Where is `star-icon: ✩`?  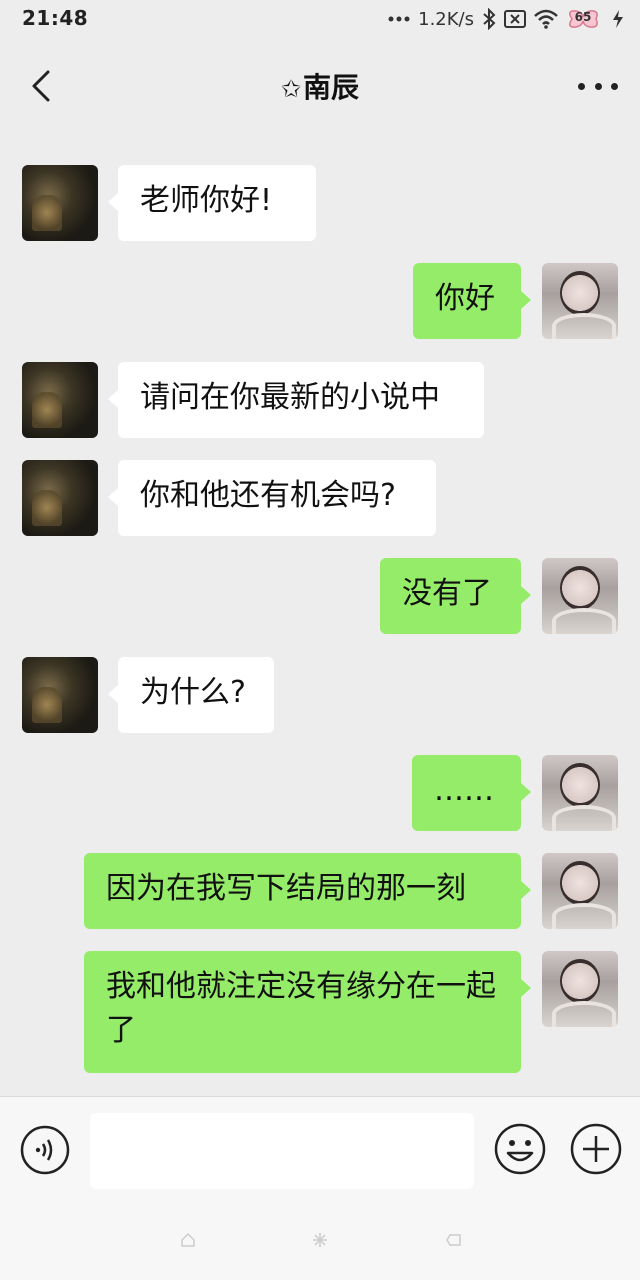 star-icon: ✩ is located at coordinates (291, 89).